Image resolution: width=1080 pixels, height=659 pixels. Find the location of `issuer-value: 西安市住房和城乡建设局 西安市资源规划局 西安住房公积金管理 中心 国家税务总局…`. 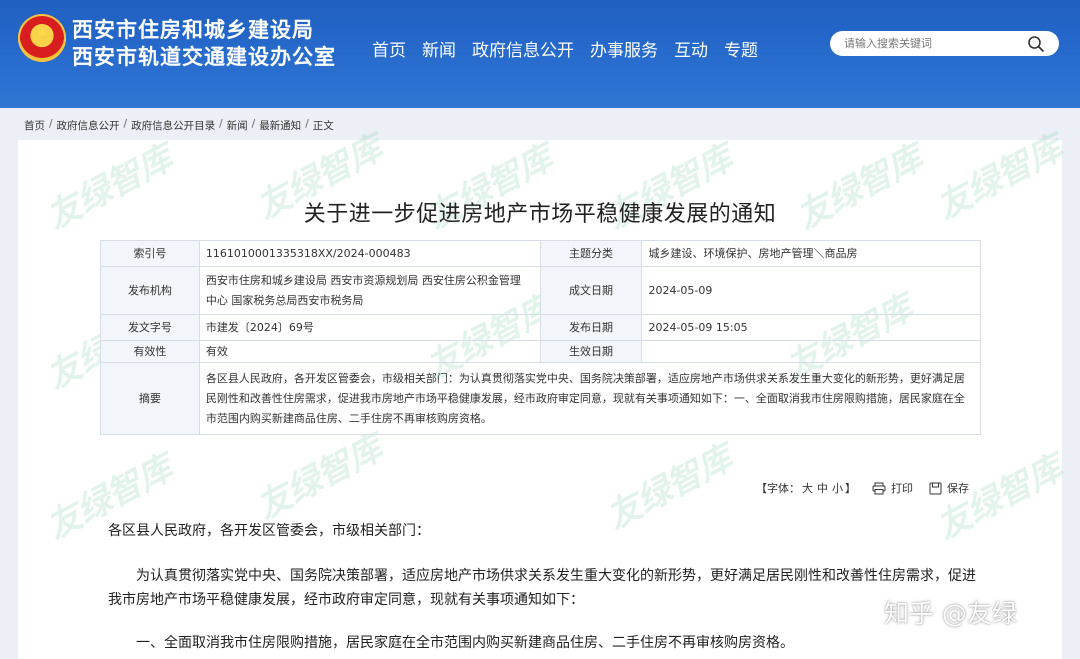

issuer-value: 西安市住房和城乡建设局 西安市资源规划局 西安住房公积金管理 中心 国家税务总局… is located at coordinates (369, 290).